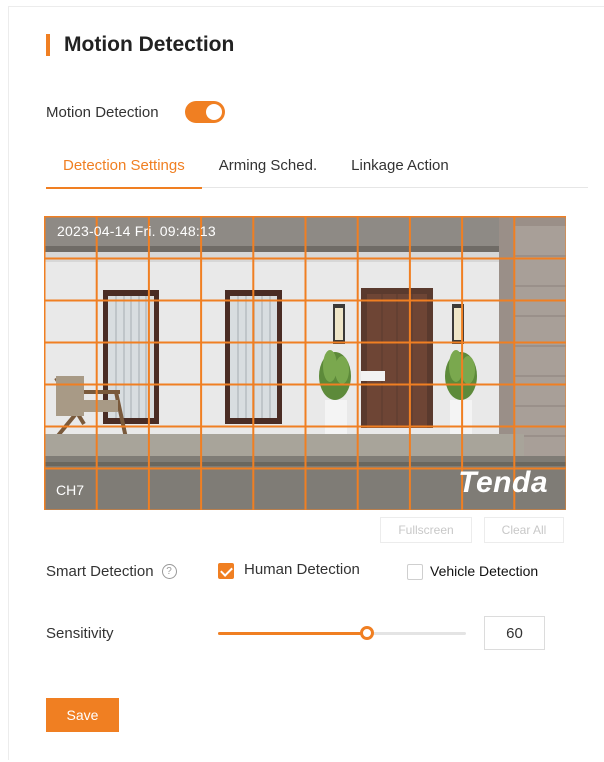 Image resolution: width=604 pixels, height=762 pixels. I want to click on save-button: Save, so click(82, 715).